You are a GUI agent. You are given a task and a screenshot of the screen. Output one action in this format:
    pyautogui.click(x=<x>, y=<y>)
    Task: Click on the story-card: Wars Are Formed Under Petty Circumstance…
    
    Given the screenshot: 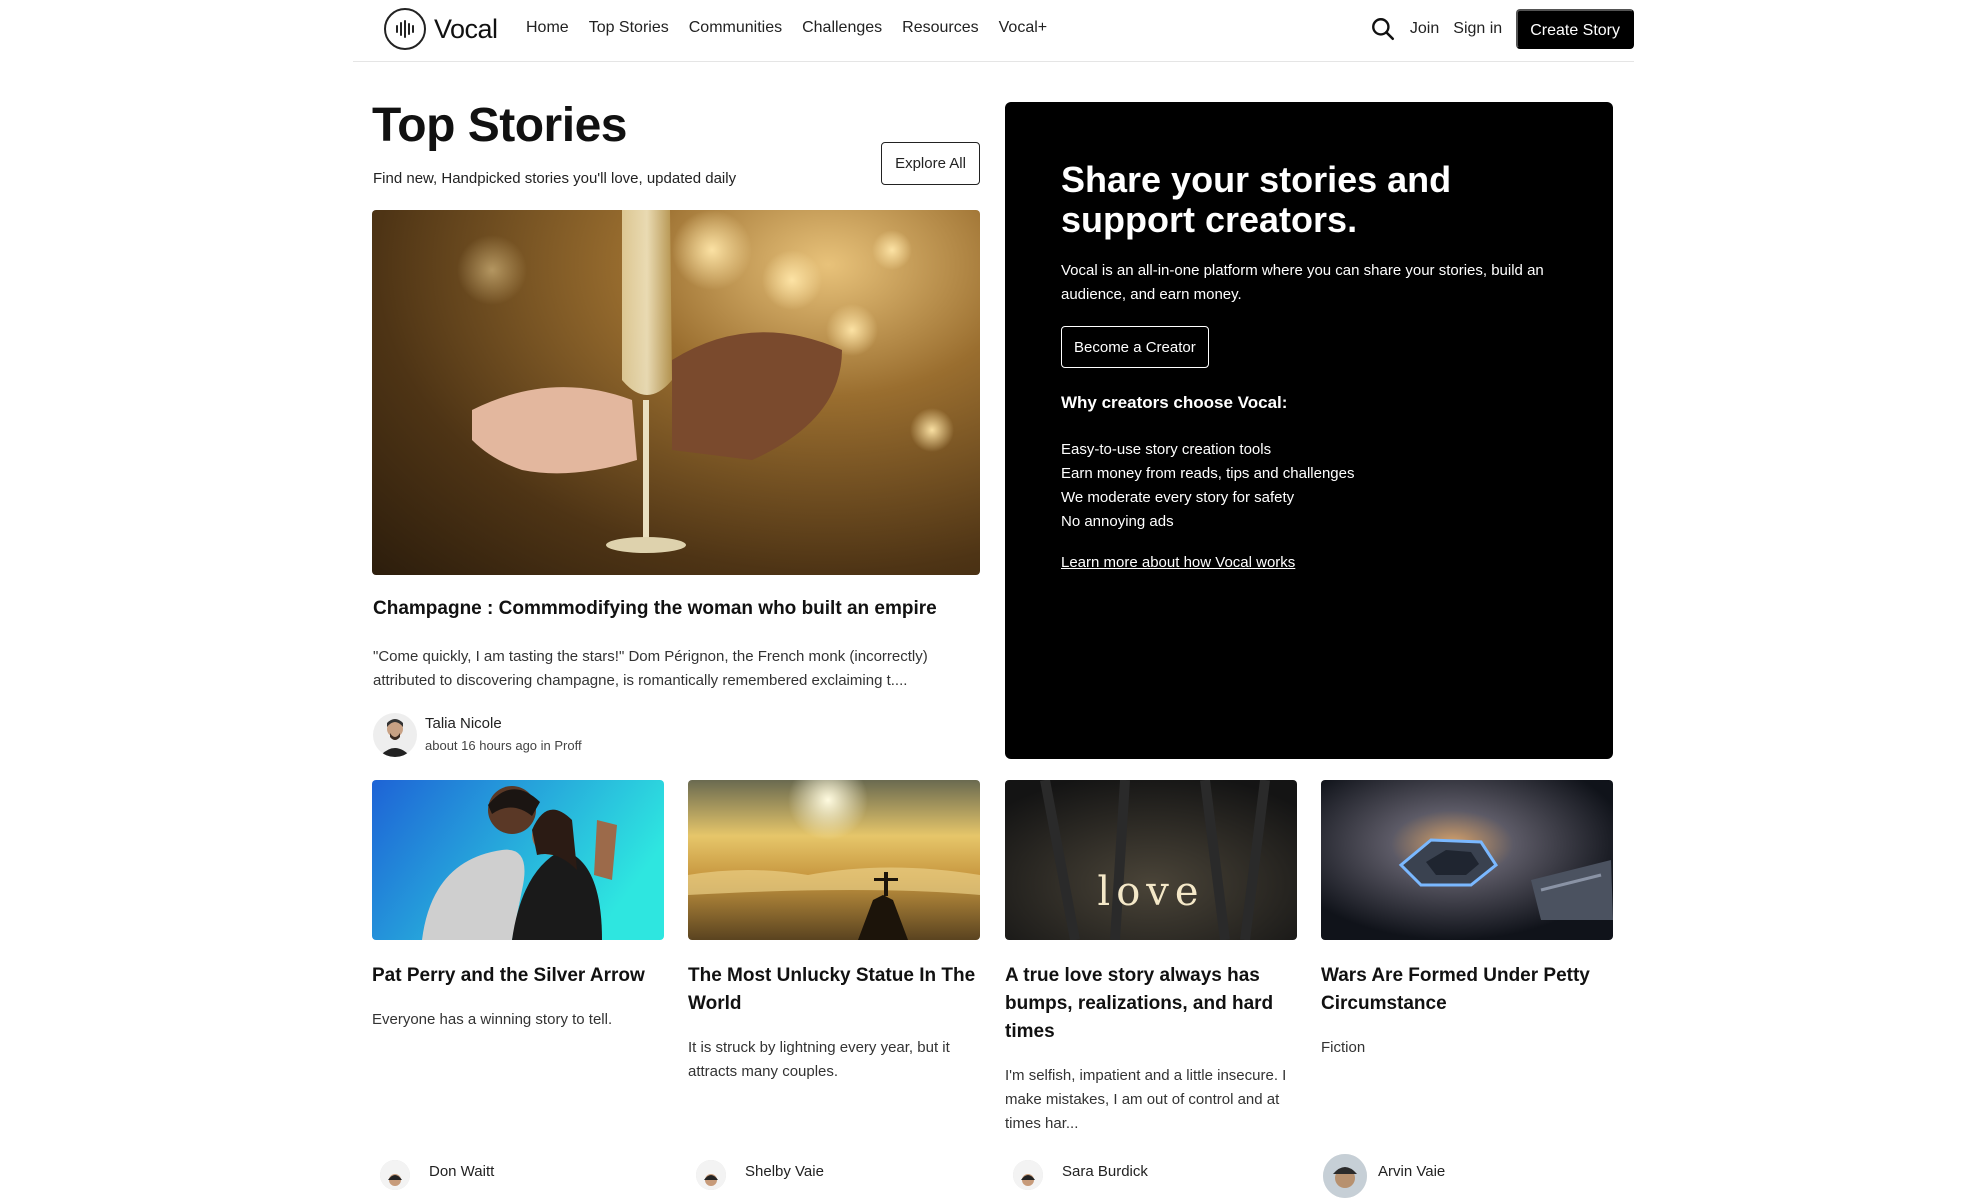 What is the action you would take?
    pyautogui.click(x=1467, y=989)
    